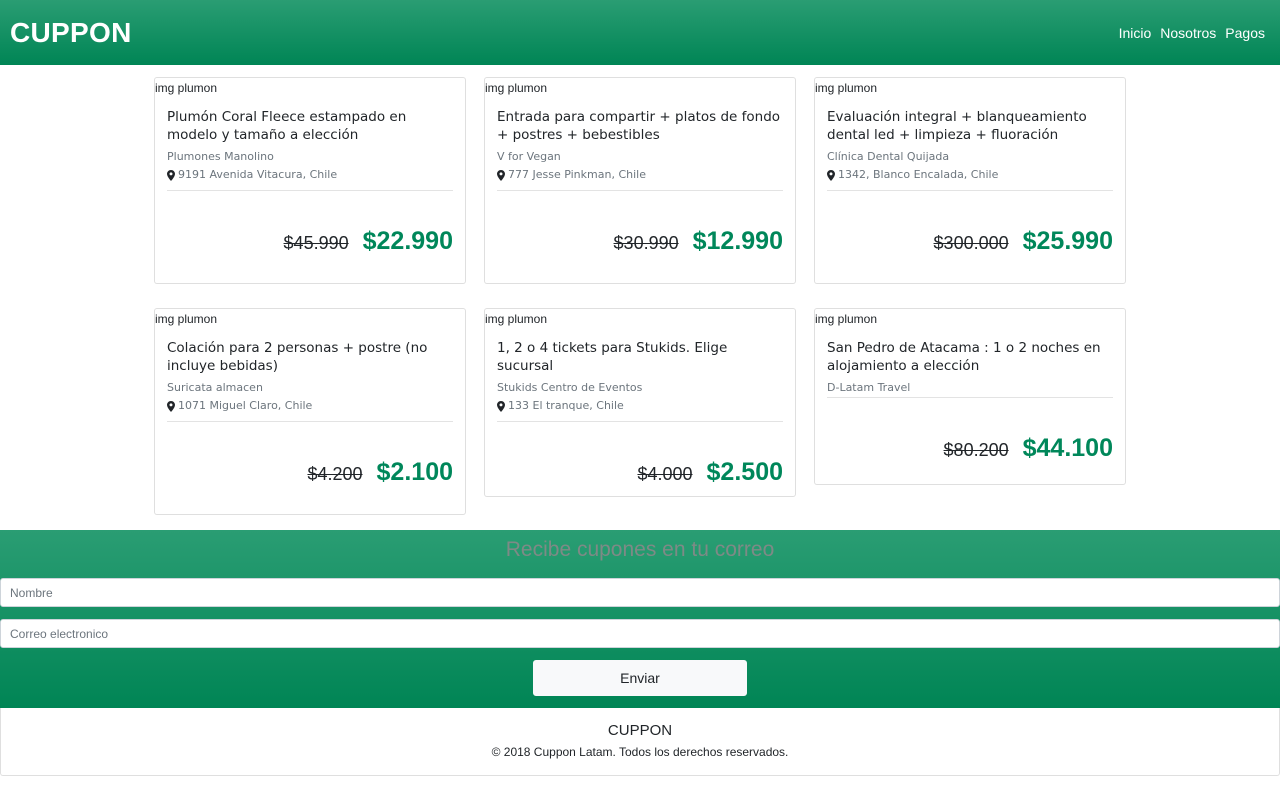 This screenshot has width=1280, height=800. What do you see at coordinates (970, 230) in the screenshot?
I see `deal-prices: $300.000 $25.990` at bounding box center [970, 230].